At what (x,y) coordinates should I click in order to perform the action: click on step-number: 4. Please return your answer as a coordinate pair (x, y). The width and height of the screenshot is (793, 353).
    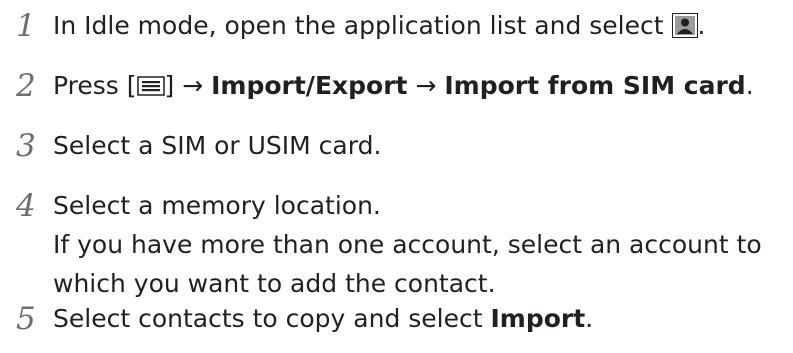
    Looking at the image, I should click on (26, 206).